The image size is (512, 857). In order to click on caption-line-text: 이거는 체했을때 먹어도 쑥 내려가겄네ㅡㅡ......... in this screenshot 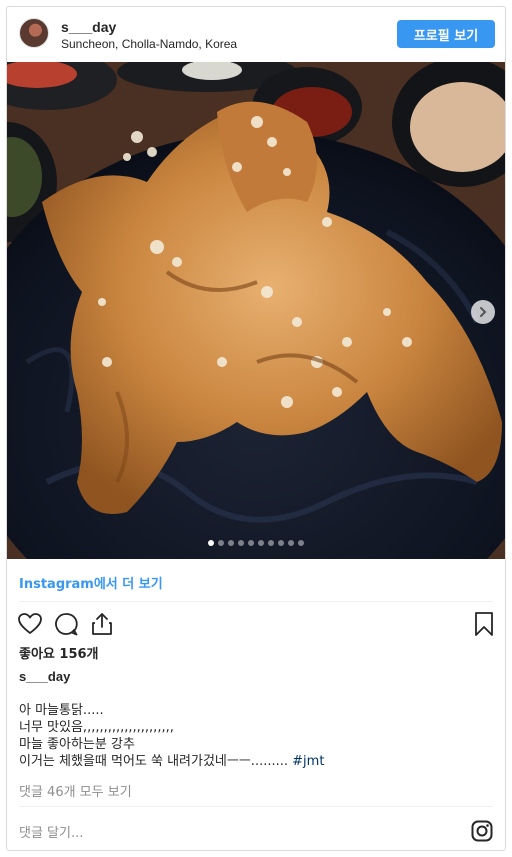, I will do `click(154, 761)`.